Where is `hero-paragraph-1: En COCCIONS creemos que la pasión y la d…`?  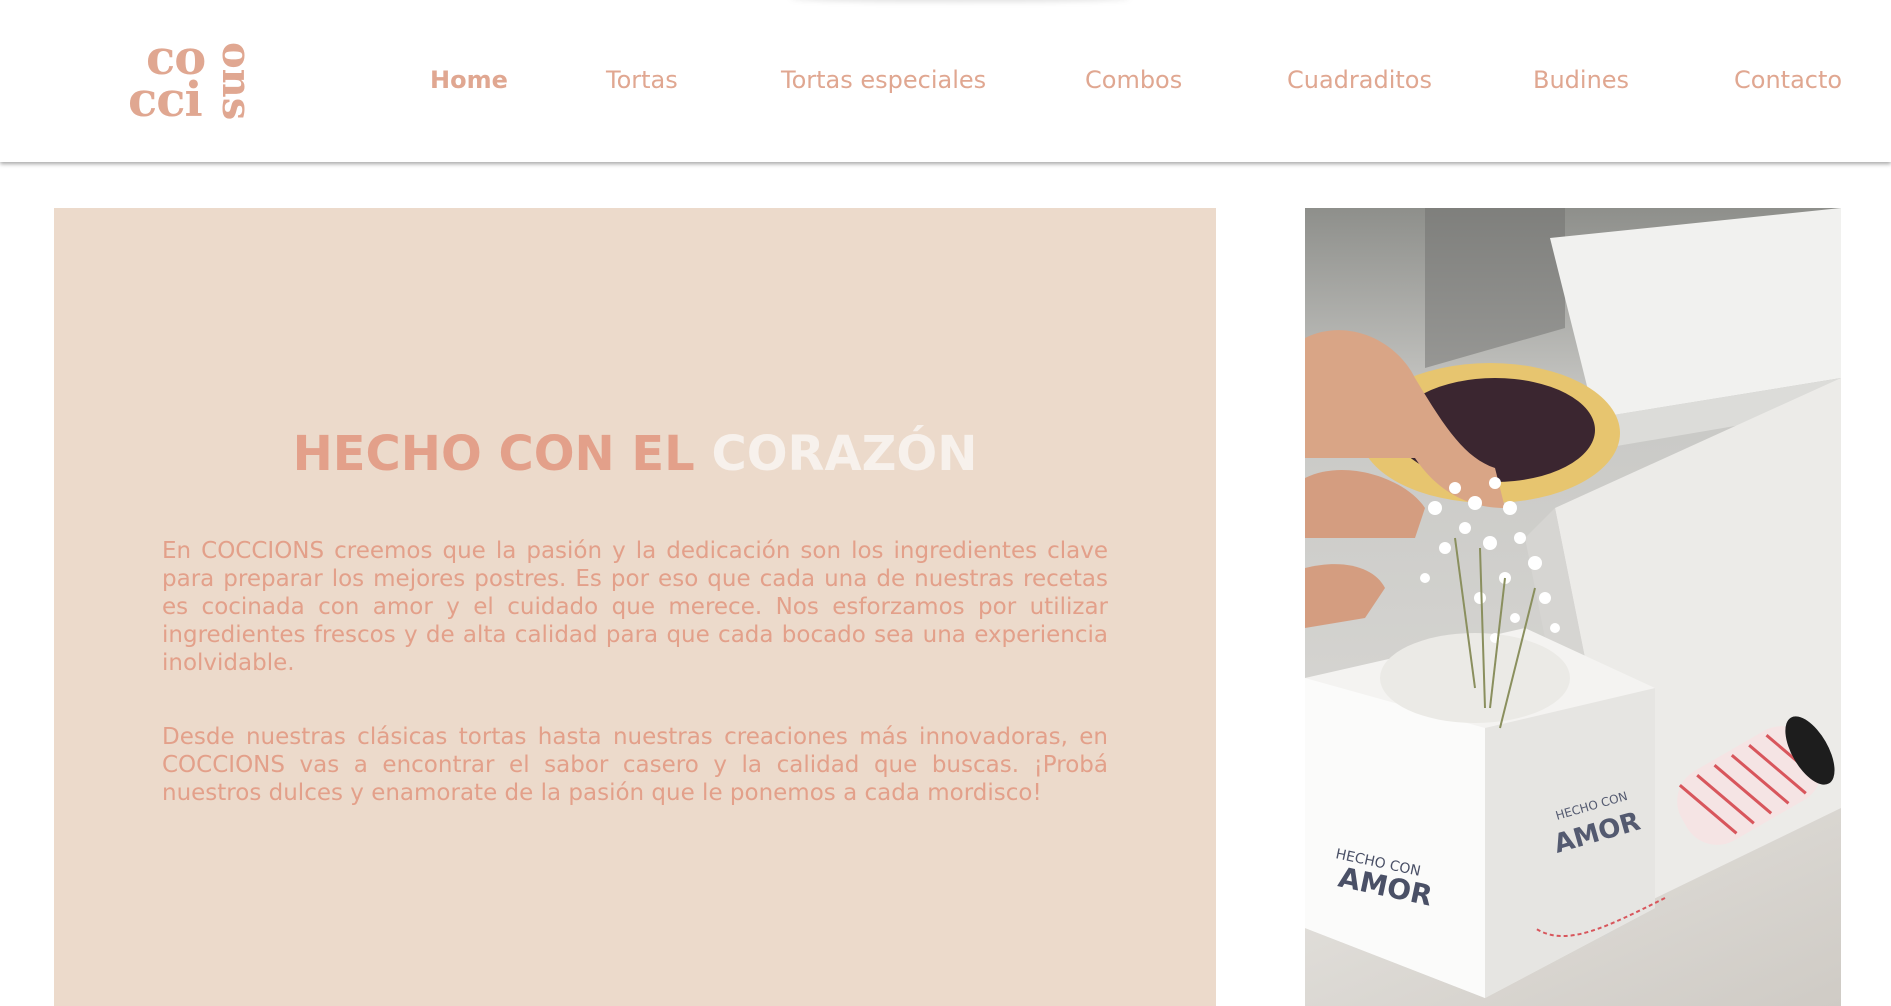 hero-paragraph-1: En COCCIONS creemos que la pasión y la d… is located at coordinates (635, 607).